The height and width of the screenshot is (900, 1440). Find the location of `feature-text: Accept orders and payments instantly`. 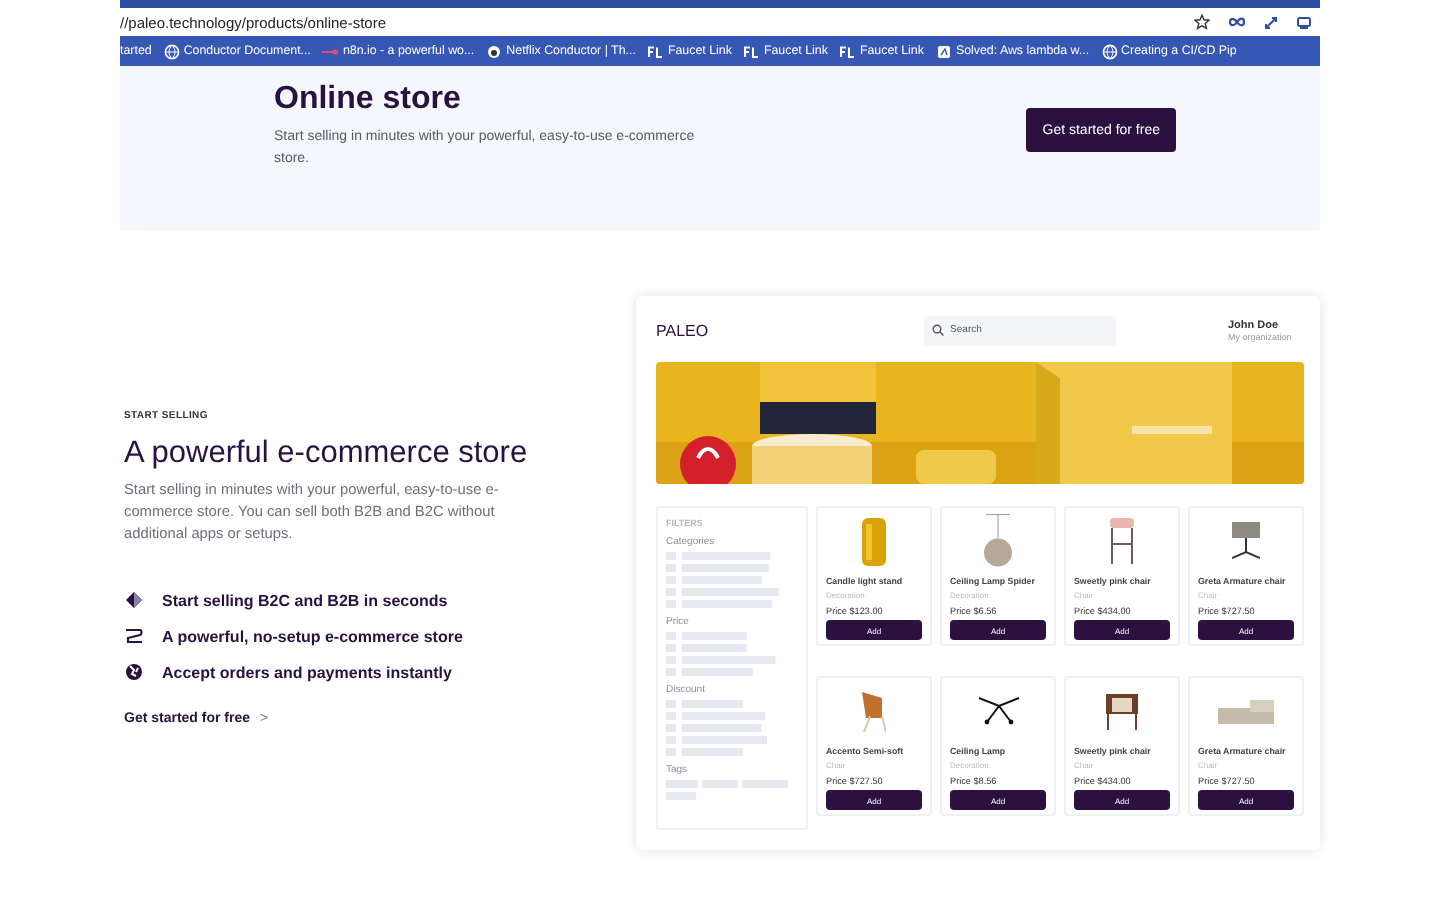

feature-text: Accept orders and payments instantly is located at coordinates (307, 672).